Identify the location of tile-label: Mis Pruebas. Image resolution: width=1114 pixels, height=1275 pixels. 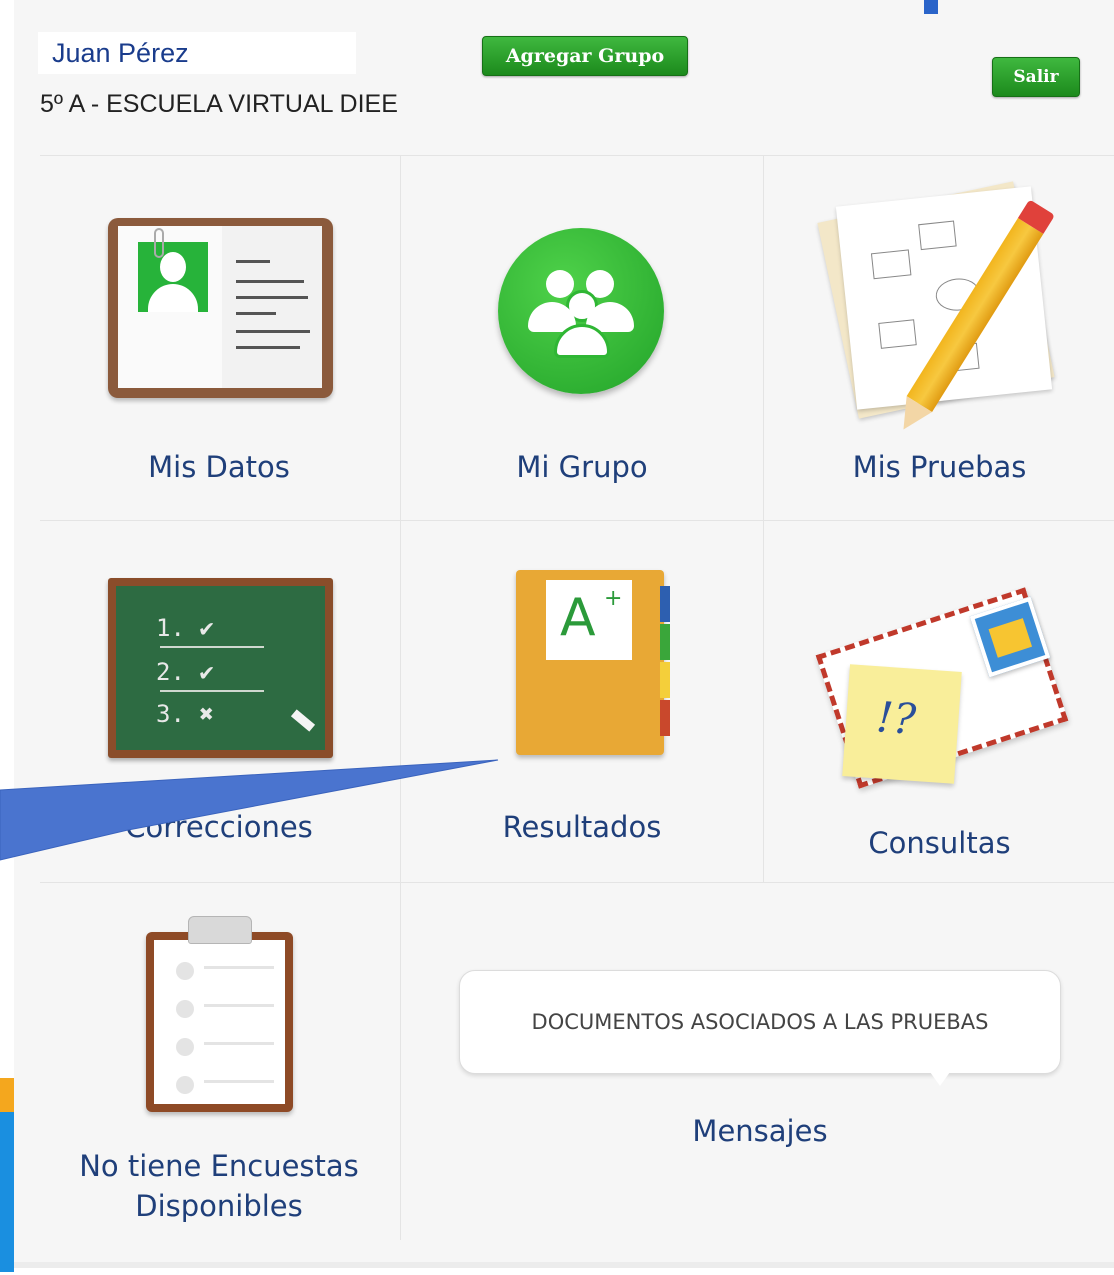
(939, 467).